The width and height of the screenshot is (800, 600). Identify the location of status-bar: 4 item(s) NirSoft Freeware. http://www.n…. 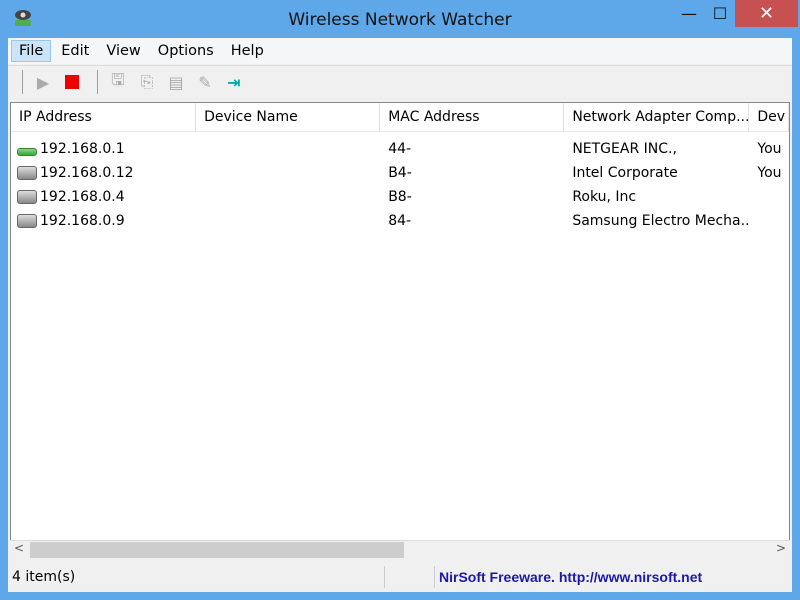
(400, 577).